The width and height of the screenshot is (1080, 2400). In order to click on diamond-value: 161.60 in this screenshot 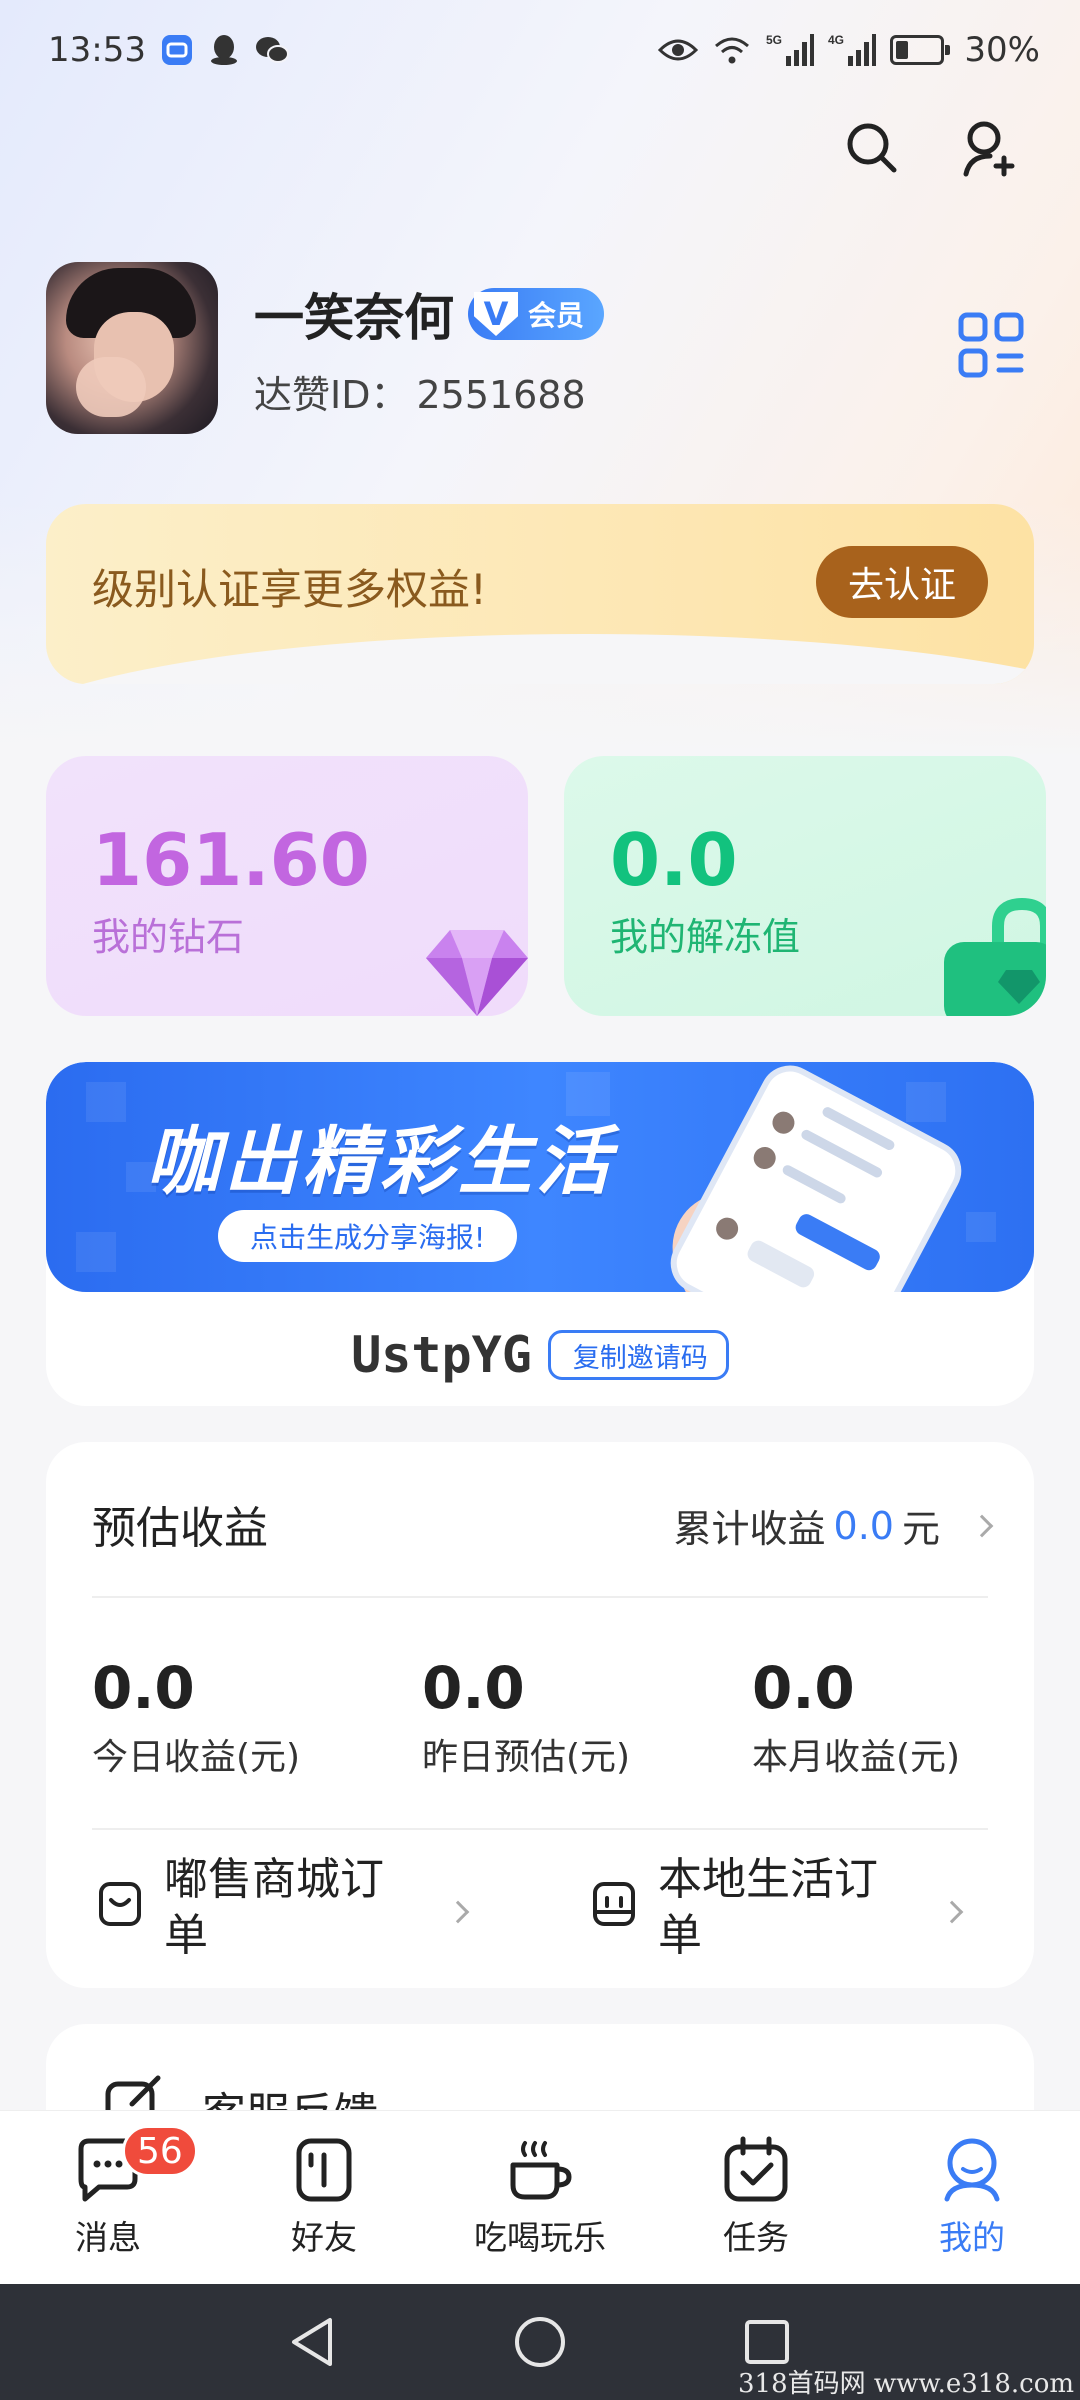, I will do `click(231, 860)`.